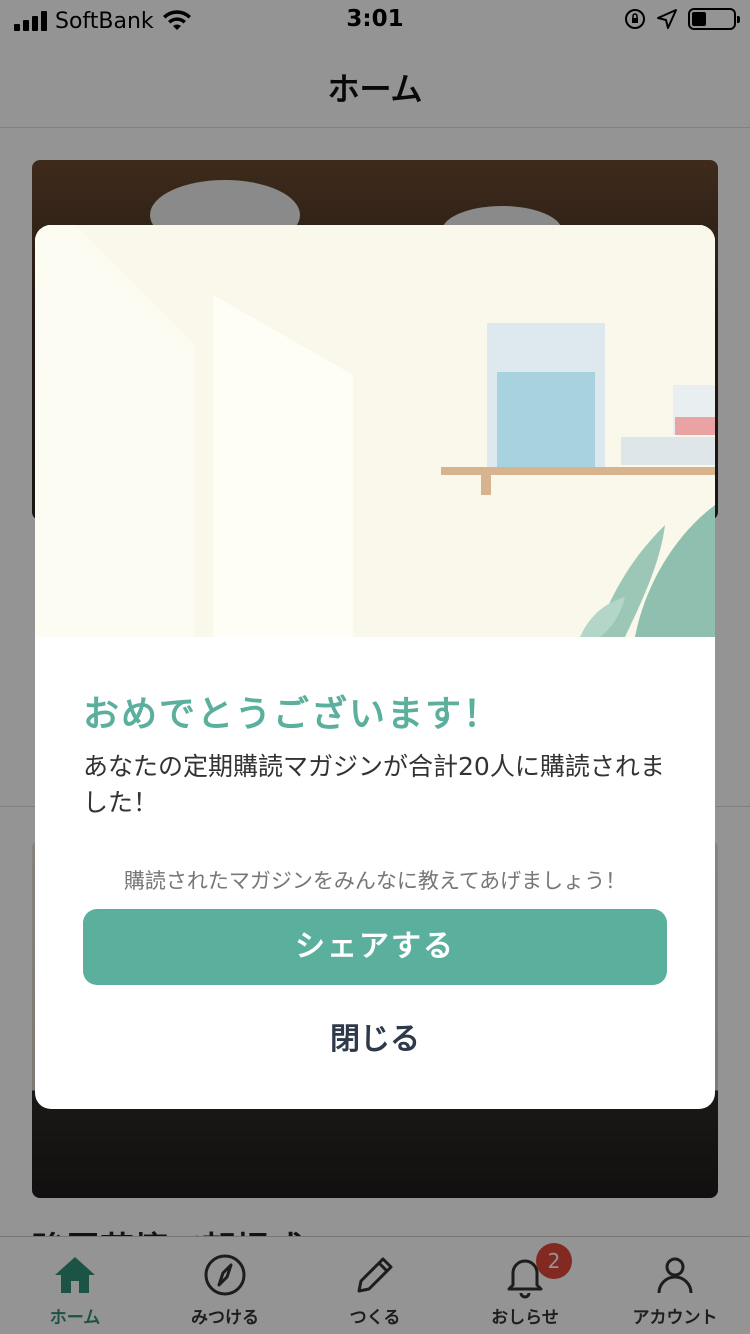 This screenshot has height=1334, width=750. Describe the element at coordinates (374, 784) in the screenshot. I see `modal-message: あなたの定期購読マガジンが合計20人に購読されました！` at that location.